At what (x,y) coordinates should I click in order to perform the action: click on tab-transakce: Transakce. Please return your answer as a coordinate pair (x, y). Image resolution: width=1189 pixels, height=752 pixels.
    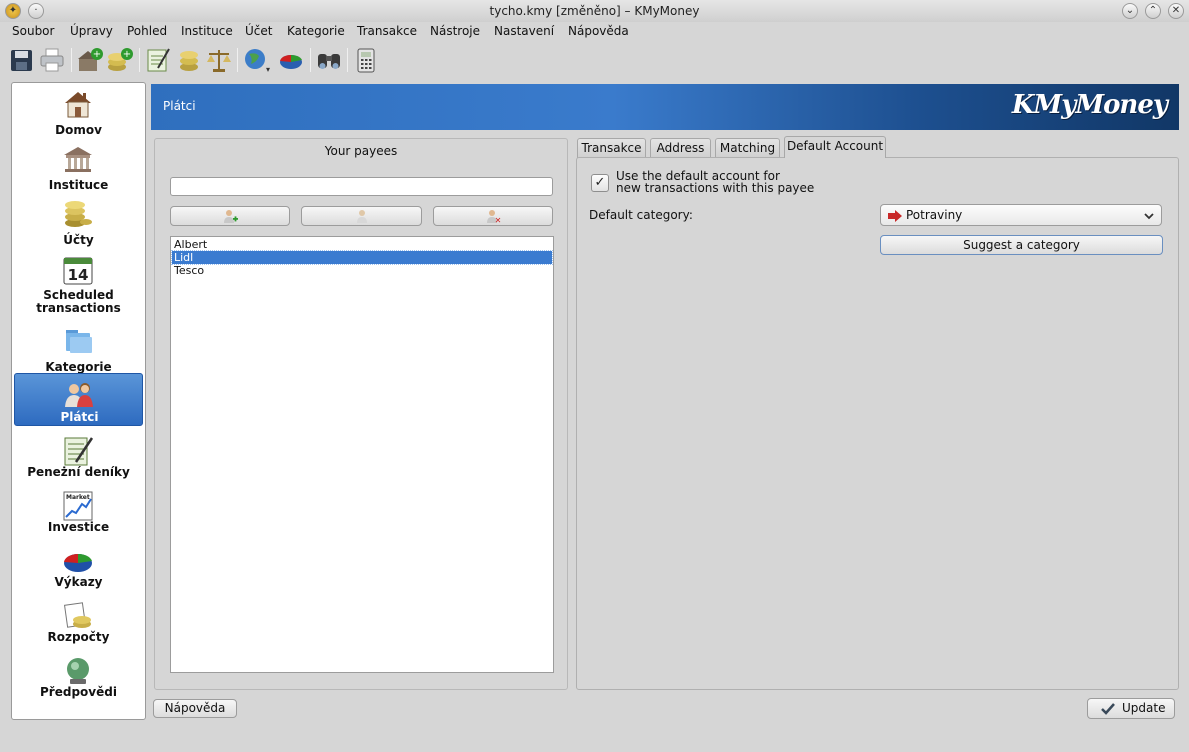
    Looking at the image, I should click on (611, 148).